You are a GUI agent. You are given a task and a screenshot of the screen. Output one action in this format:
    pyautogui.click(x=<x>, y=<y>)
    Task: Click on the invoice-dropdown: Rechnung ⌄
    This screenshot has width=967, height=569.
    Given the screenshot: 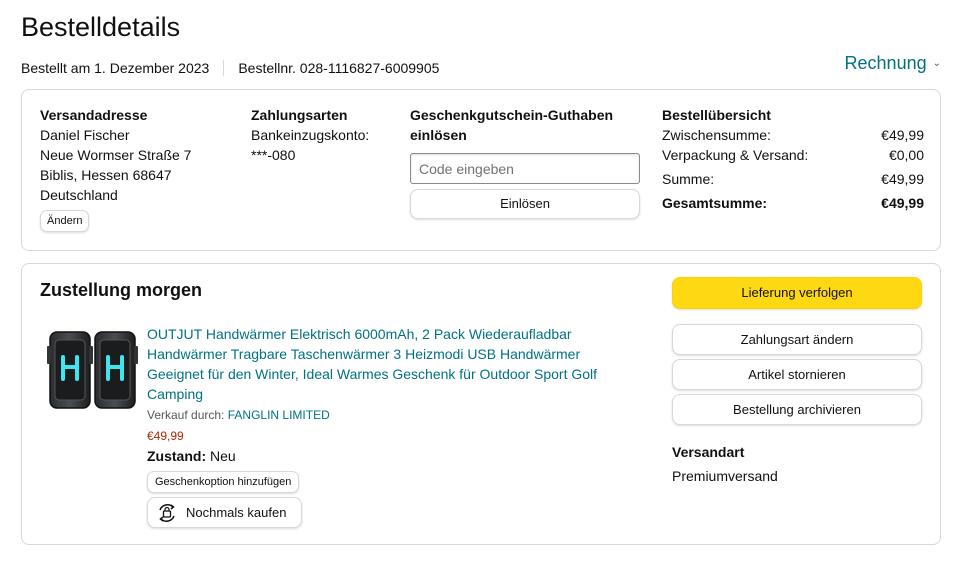 What is the action you would take?
    pyautogui.click(x=893, y=63)
    